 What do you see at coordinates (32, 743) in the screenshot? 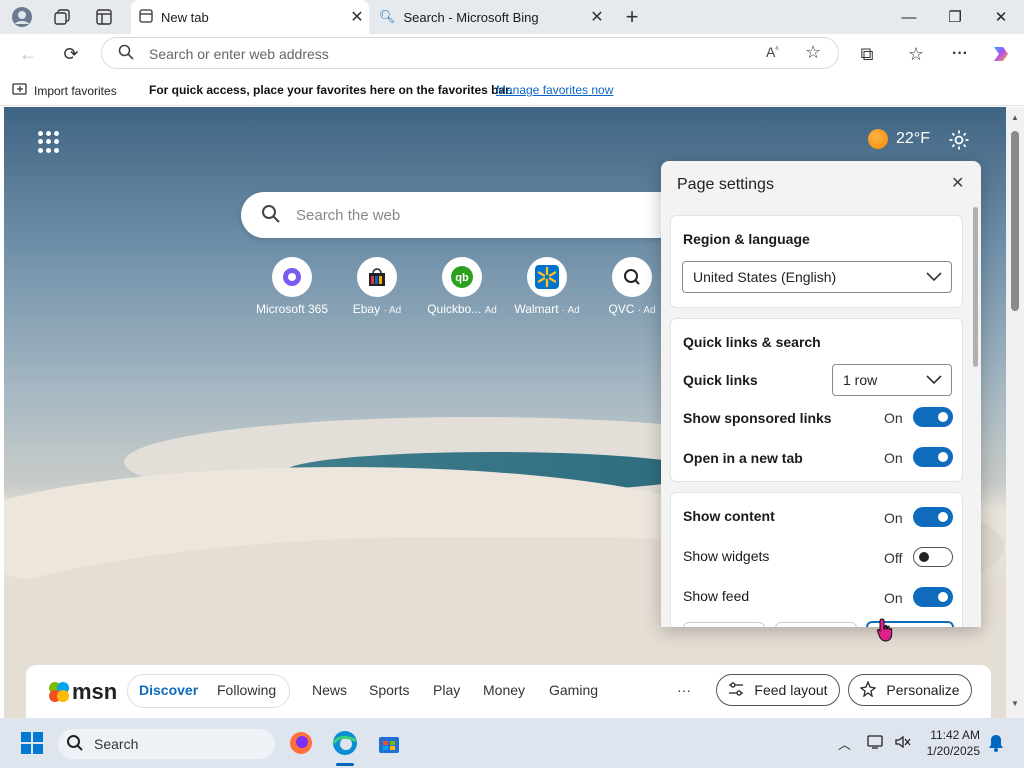
I see `windows-start-icon` at bounding box center [32, 743].